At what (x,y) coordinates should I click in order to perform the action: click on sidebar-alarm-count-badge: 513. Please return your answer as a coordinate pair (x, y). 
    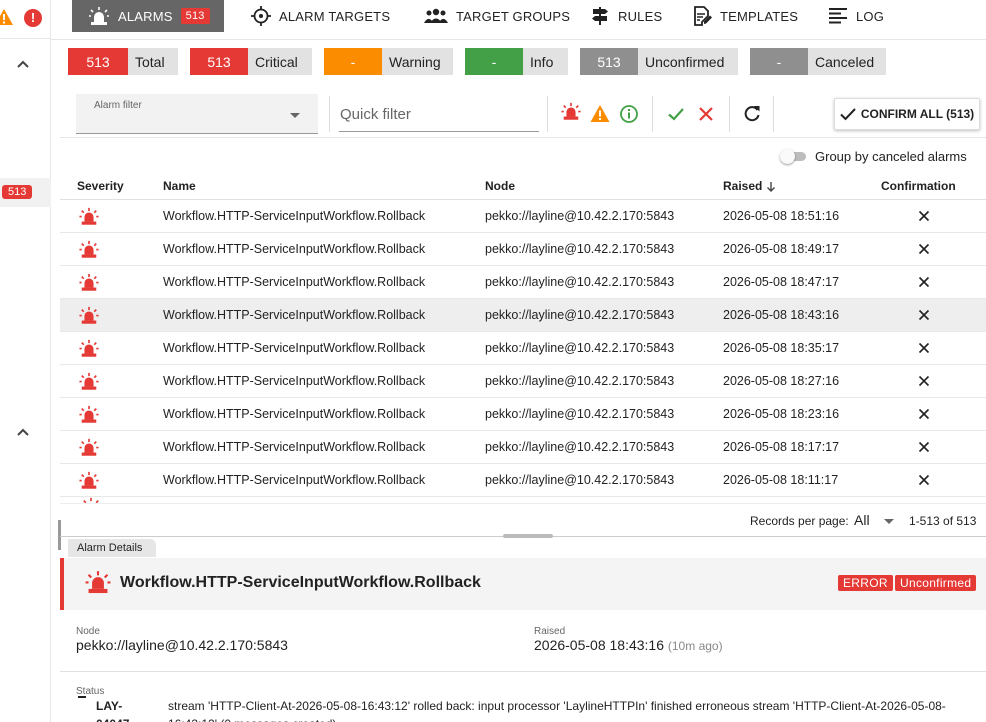
    Looking at the image, I should click on (17, 192).